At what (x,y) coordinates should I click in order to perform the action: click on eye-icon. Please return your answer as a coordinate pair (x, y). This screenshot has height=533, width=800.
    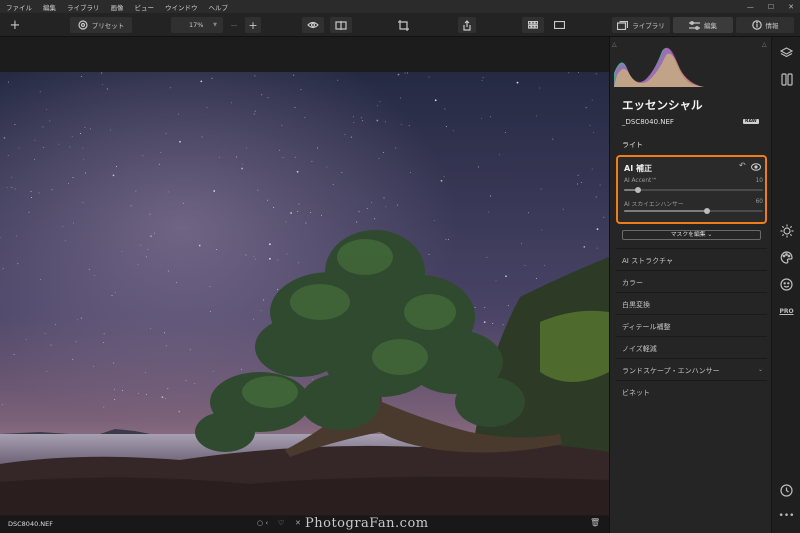
    Looking at the image, I should click on (313, 25).